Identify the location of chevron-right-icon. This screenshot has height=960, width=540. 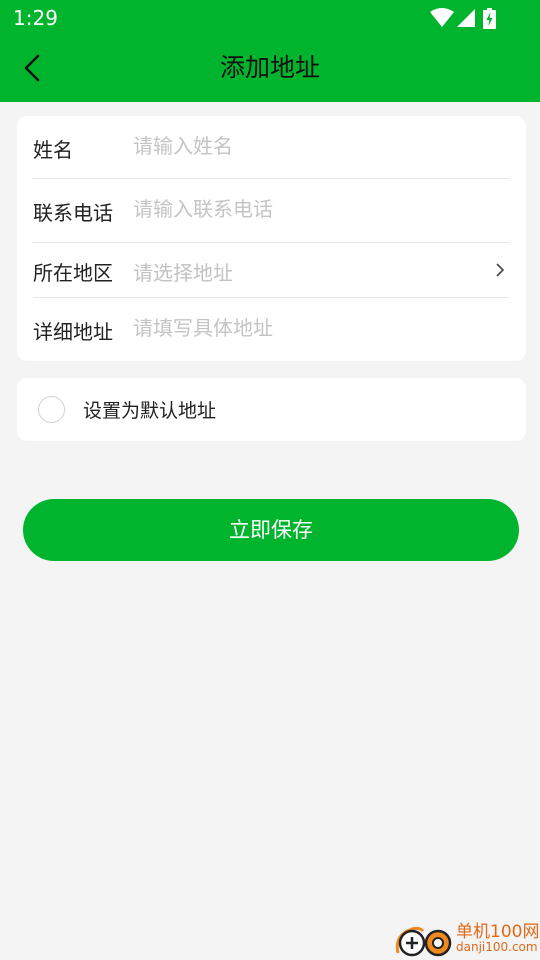
(500, 270).